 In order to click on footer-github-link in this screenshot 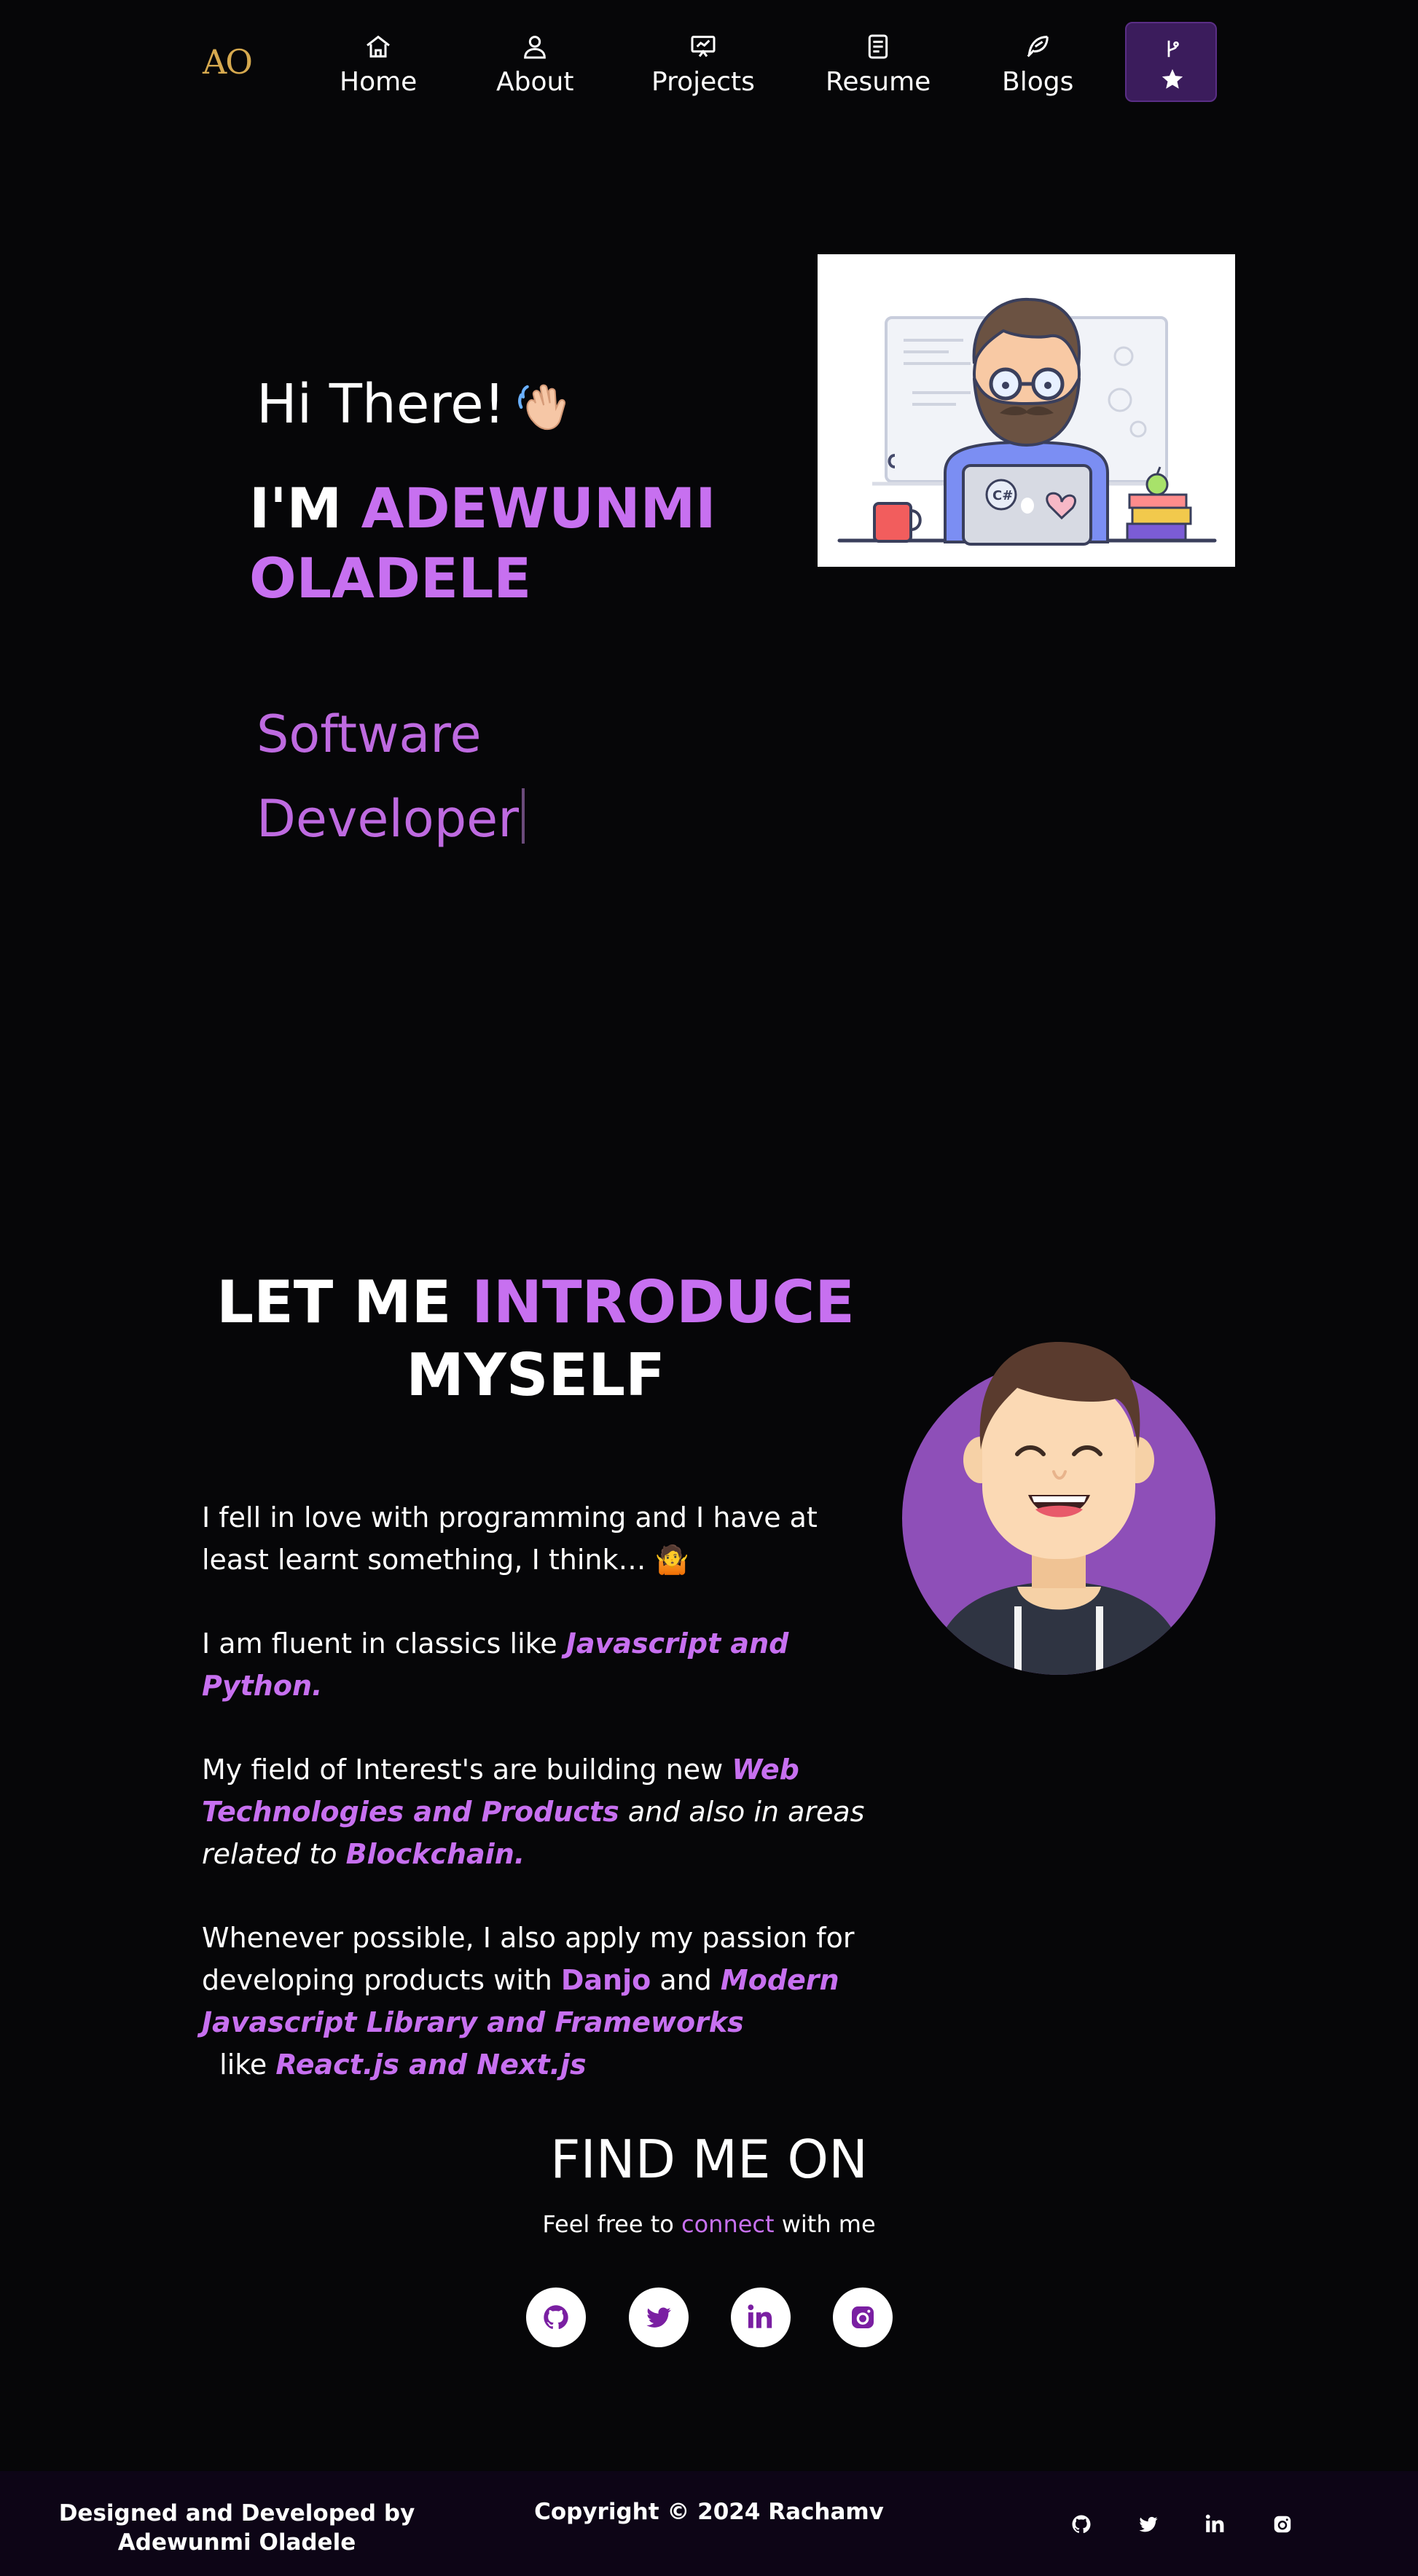, I will do `click(1081, 2524)`.